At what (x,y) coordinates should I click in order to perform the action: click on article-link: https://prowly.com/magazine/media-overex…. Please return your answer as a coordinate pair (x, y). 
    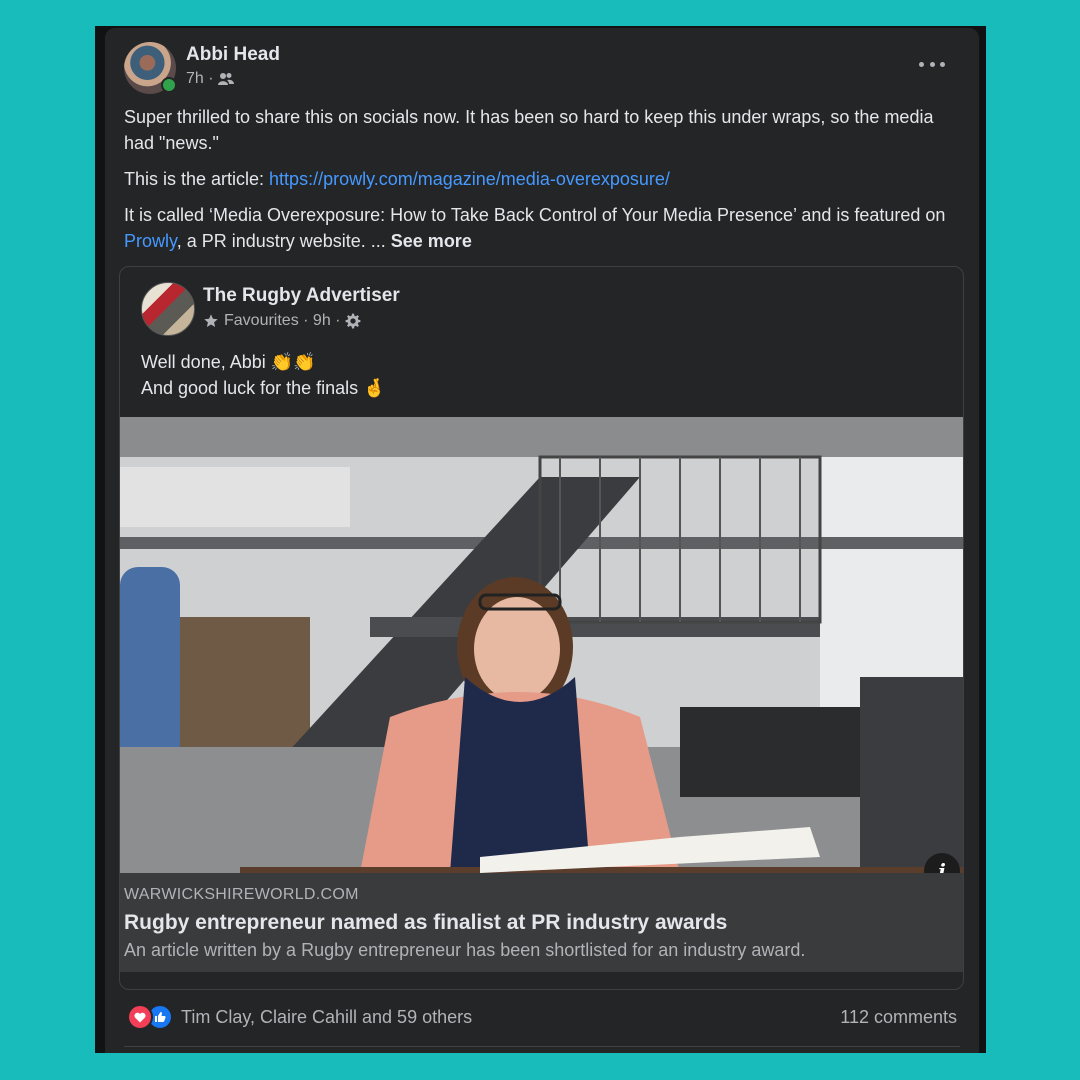
    Looking at the image, I should click on (469, 179).